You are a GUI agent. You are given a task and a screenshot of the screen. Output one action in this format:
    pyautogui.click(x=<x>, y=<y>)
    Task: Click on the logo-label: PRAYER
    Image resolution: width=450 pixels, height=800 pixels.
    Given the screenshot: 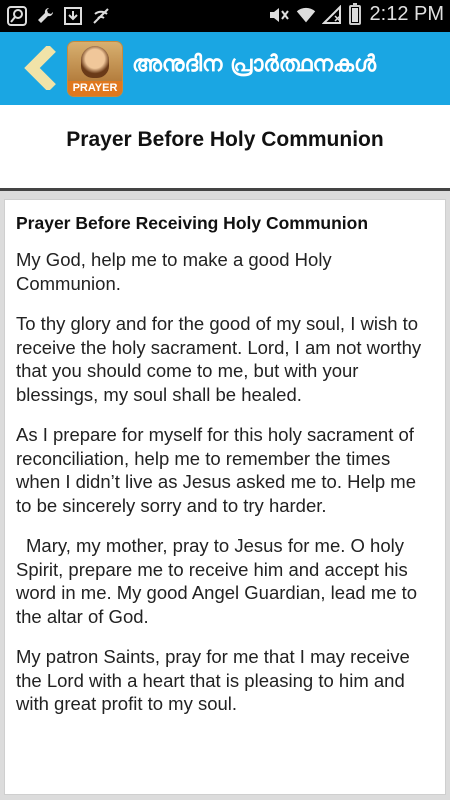 What is the action you would take?
    pyautogui.click(x=95, y=88)
    